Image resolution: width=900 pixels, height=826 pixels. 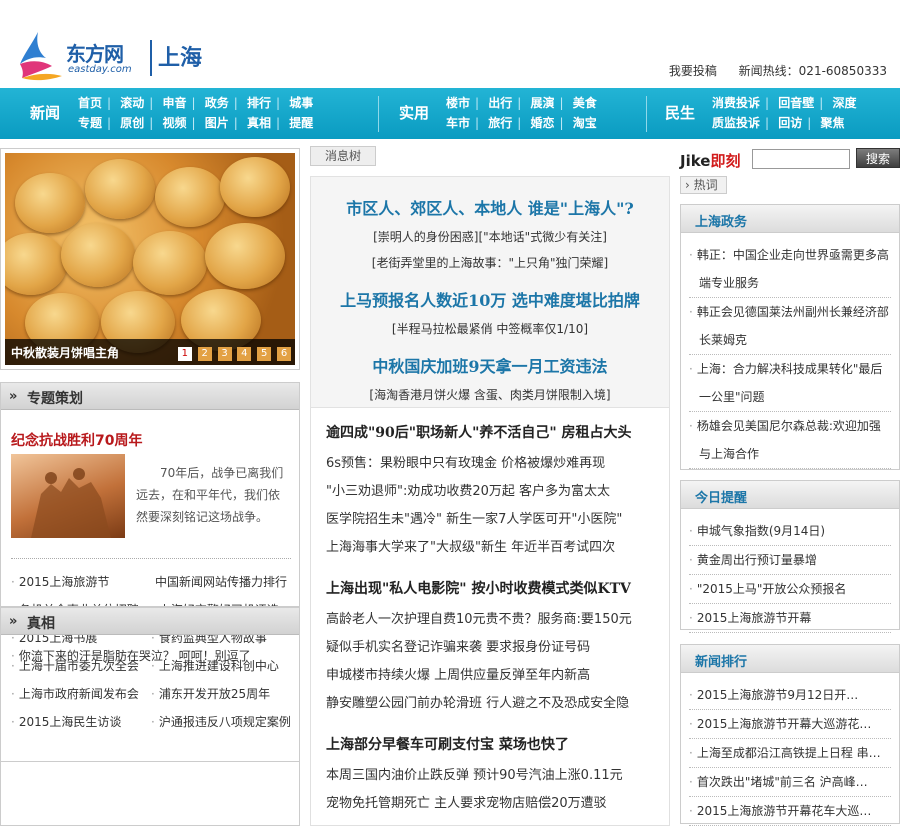 What do you see at coordinates (693, 71) in the screenshot?
I see `submit-article-link: 我要投稿` at bounding box center [693, 71].